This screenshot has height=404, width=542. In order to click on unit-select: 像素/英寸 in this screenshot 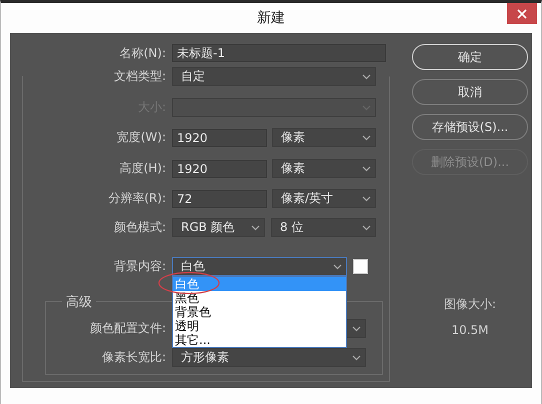, I will do `click(324, 198)`.